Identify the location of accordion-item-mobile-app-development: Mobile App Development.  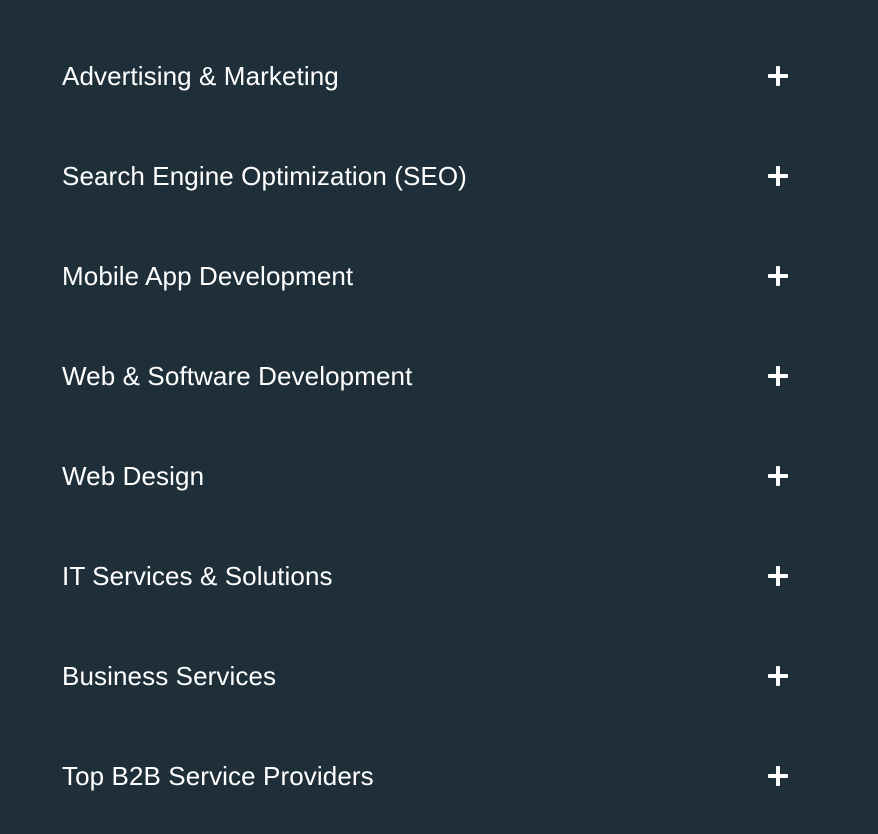
(439, 276).